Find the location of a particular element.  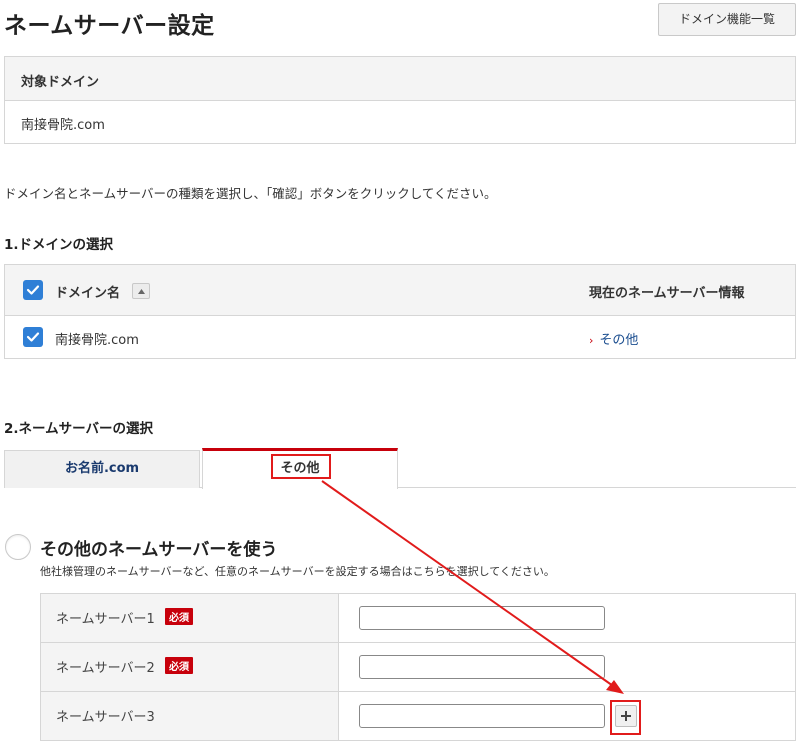

annotation-arrow is located at coordinates (472, 587).